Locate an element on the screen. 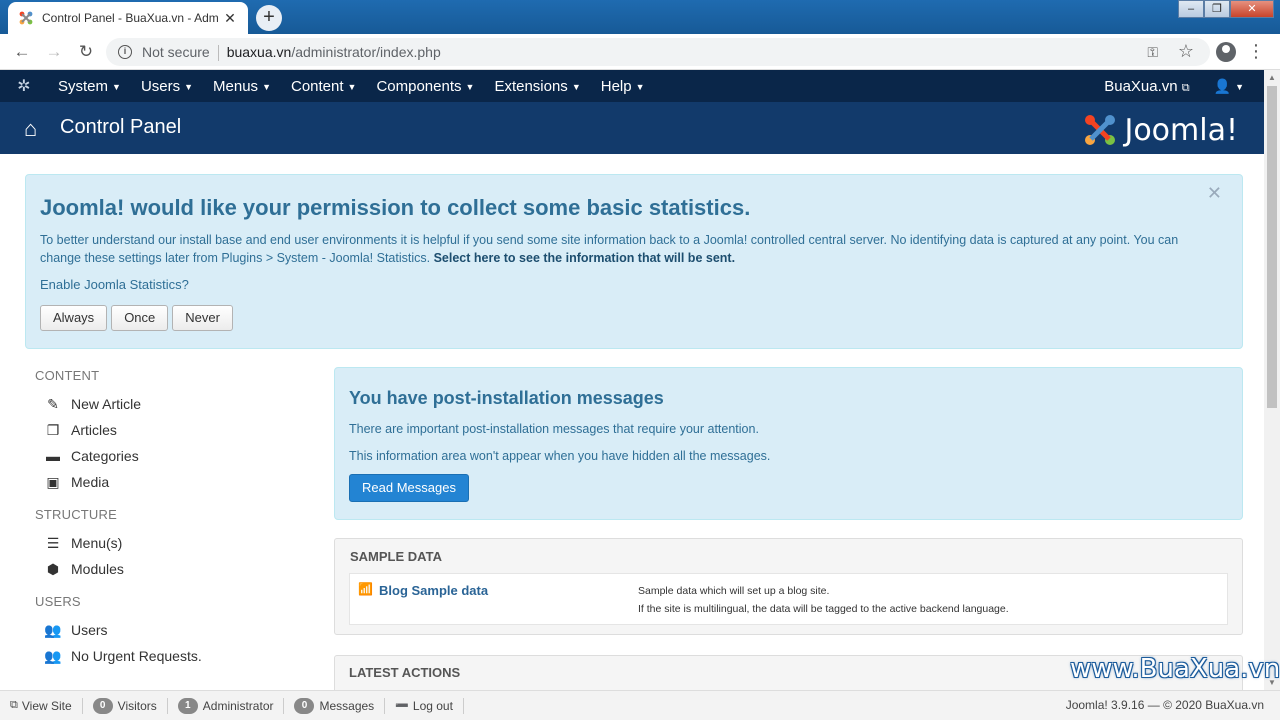  image-icon: ▣ is located at coordinates (53, 481).